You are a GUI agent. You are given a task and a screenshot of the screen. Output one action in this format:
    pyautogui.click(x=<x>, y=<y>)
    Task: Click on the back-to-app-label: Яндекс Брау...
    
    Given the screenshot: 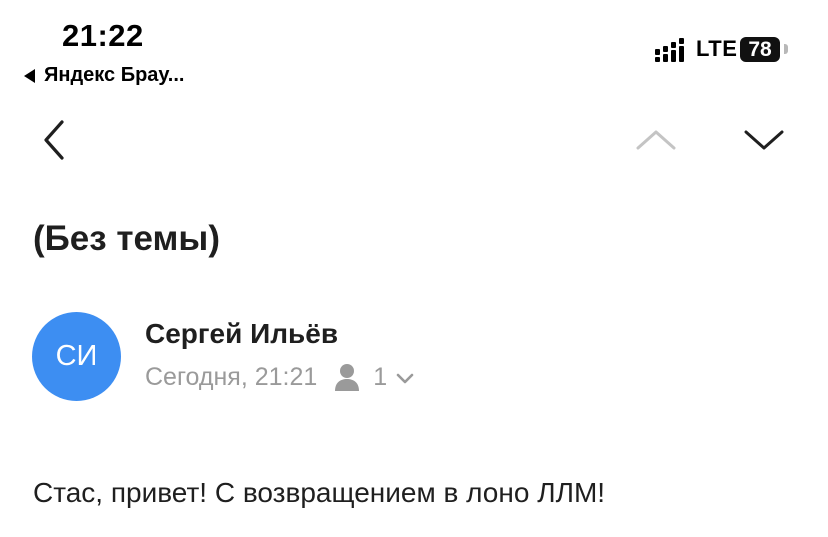 What is the action you would take?
    pyautogui.click(x=114, y=75)
    